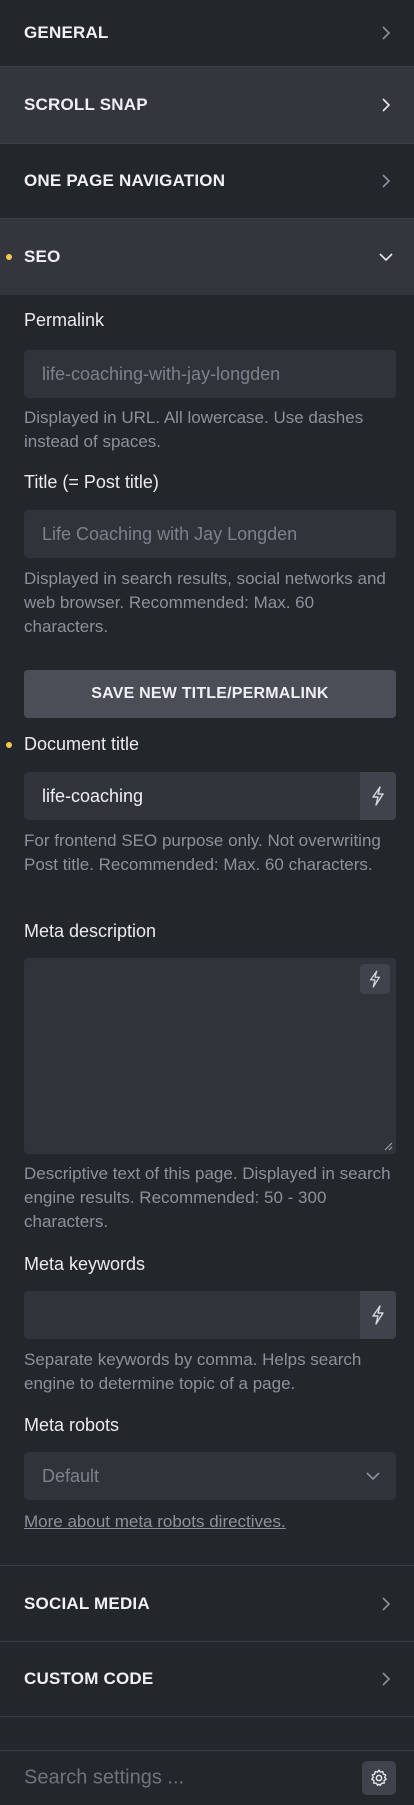 The width and height of the screenshot is (414, 1805). I want to click on gear-icon, so click(379, 1778).